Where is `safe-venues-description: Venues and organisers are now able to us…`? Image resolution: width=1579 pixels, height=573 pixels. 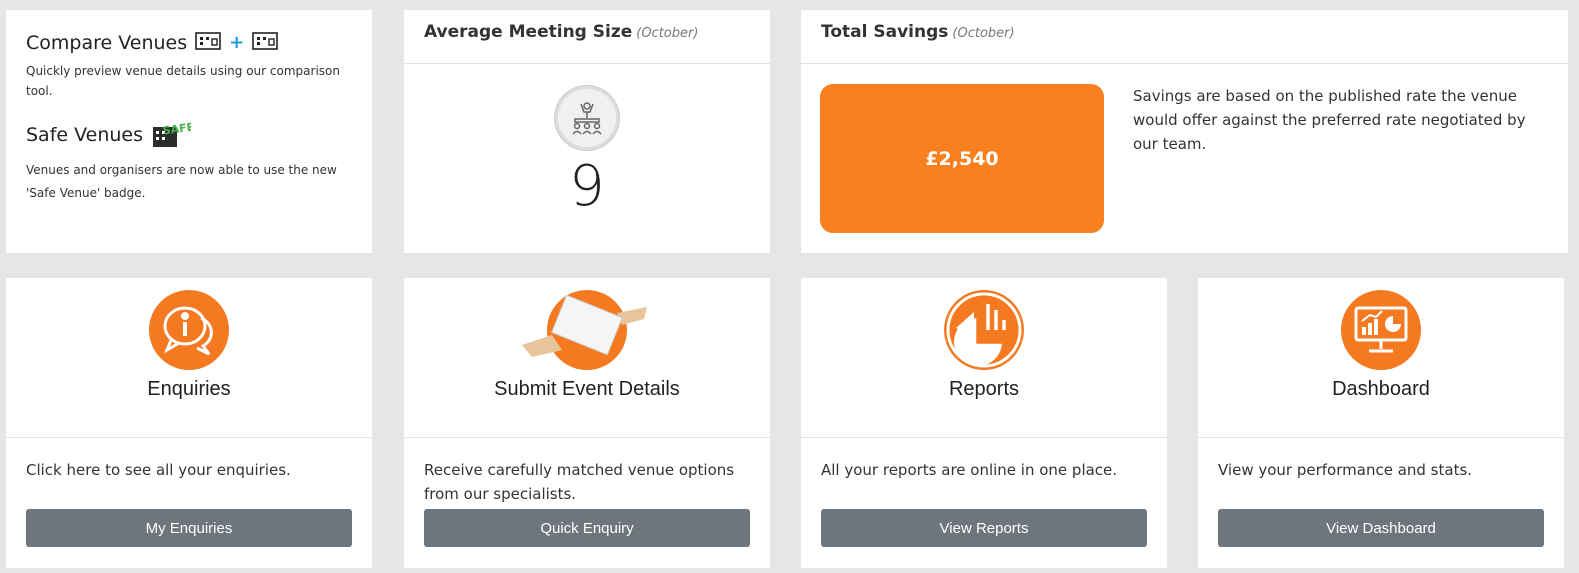
safe-venues-description: Venues and organisers are now able to us… is located at coordinates (181, 181).